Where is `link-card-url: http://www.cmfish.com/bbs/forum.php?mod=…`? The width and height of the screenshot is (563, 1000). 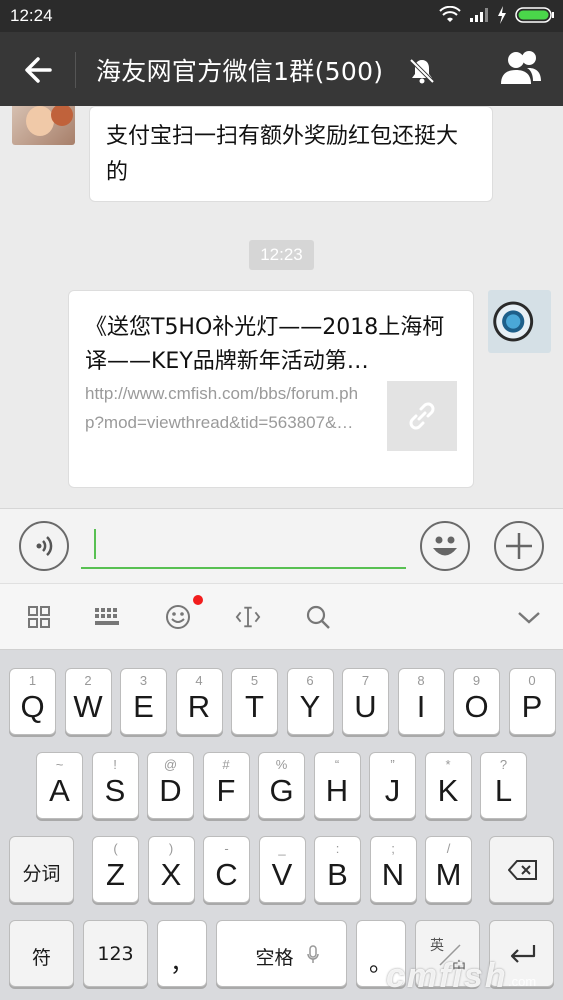 link-card-url: http://www.cmfish.com/bbs/forum.php?mod=… is located at coordinates (222, 408).